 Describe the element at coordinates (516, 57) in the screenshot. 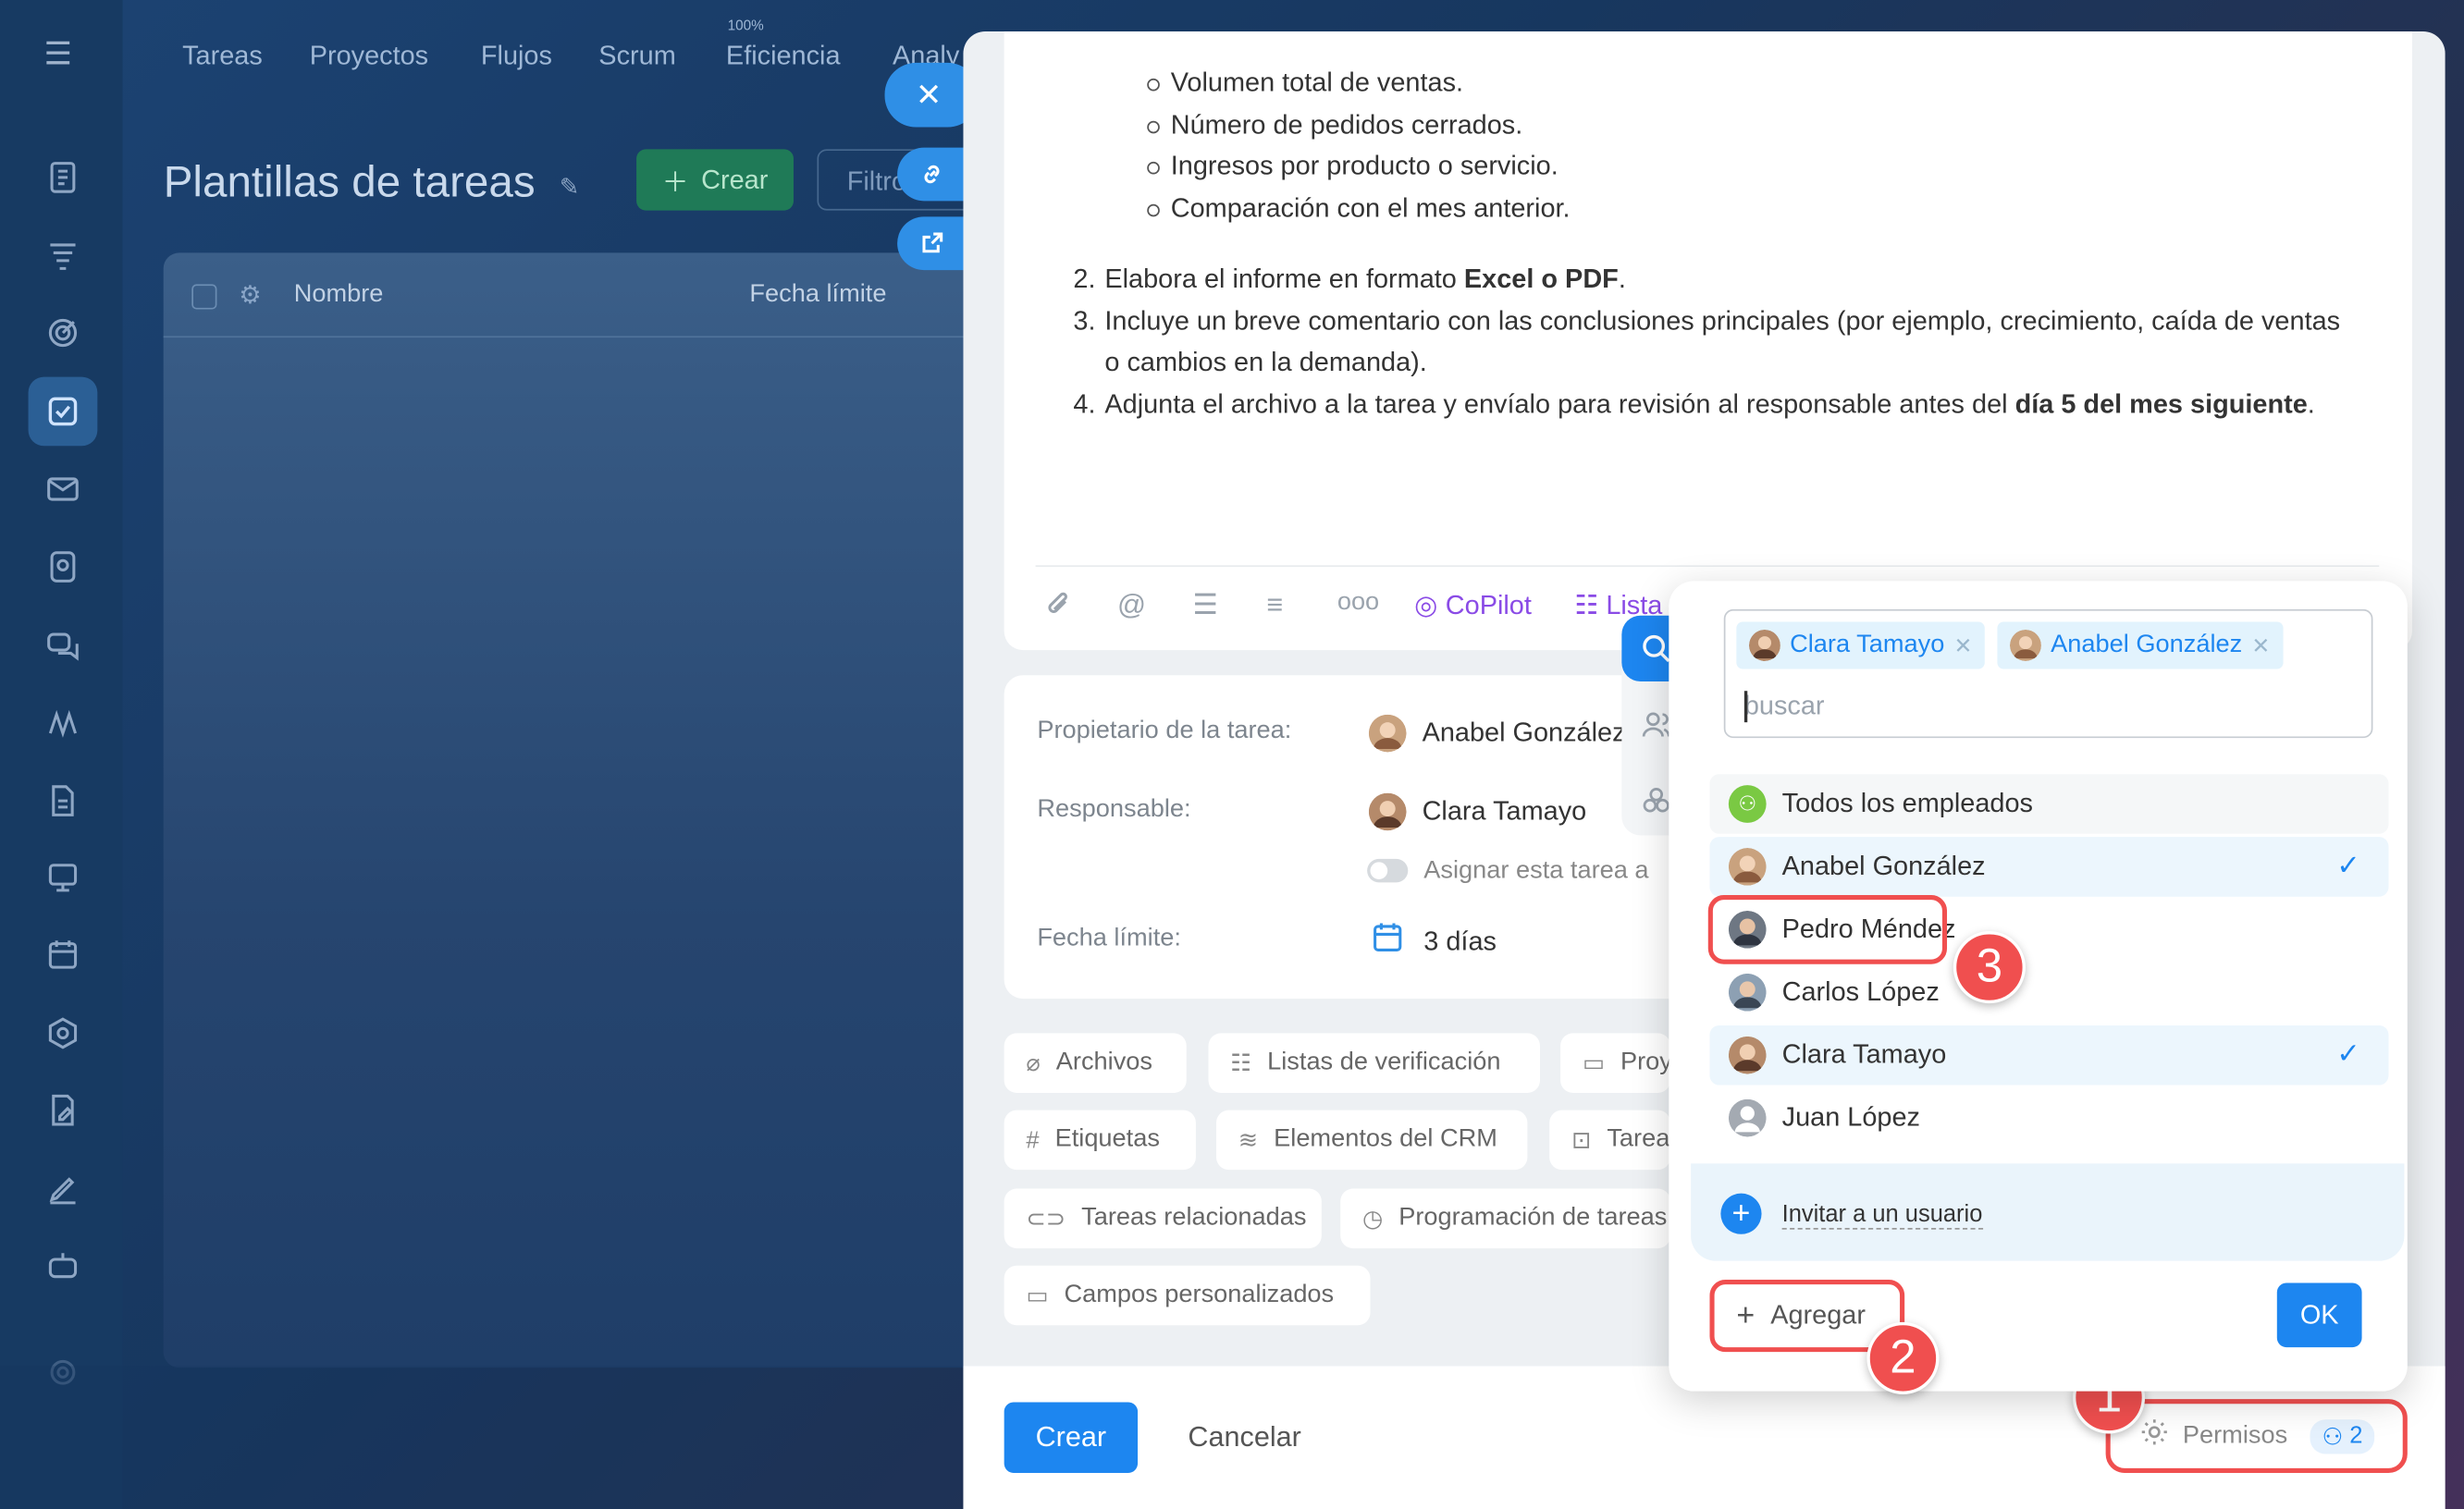

I see `nav-flujos: Flujos` at that location.